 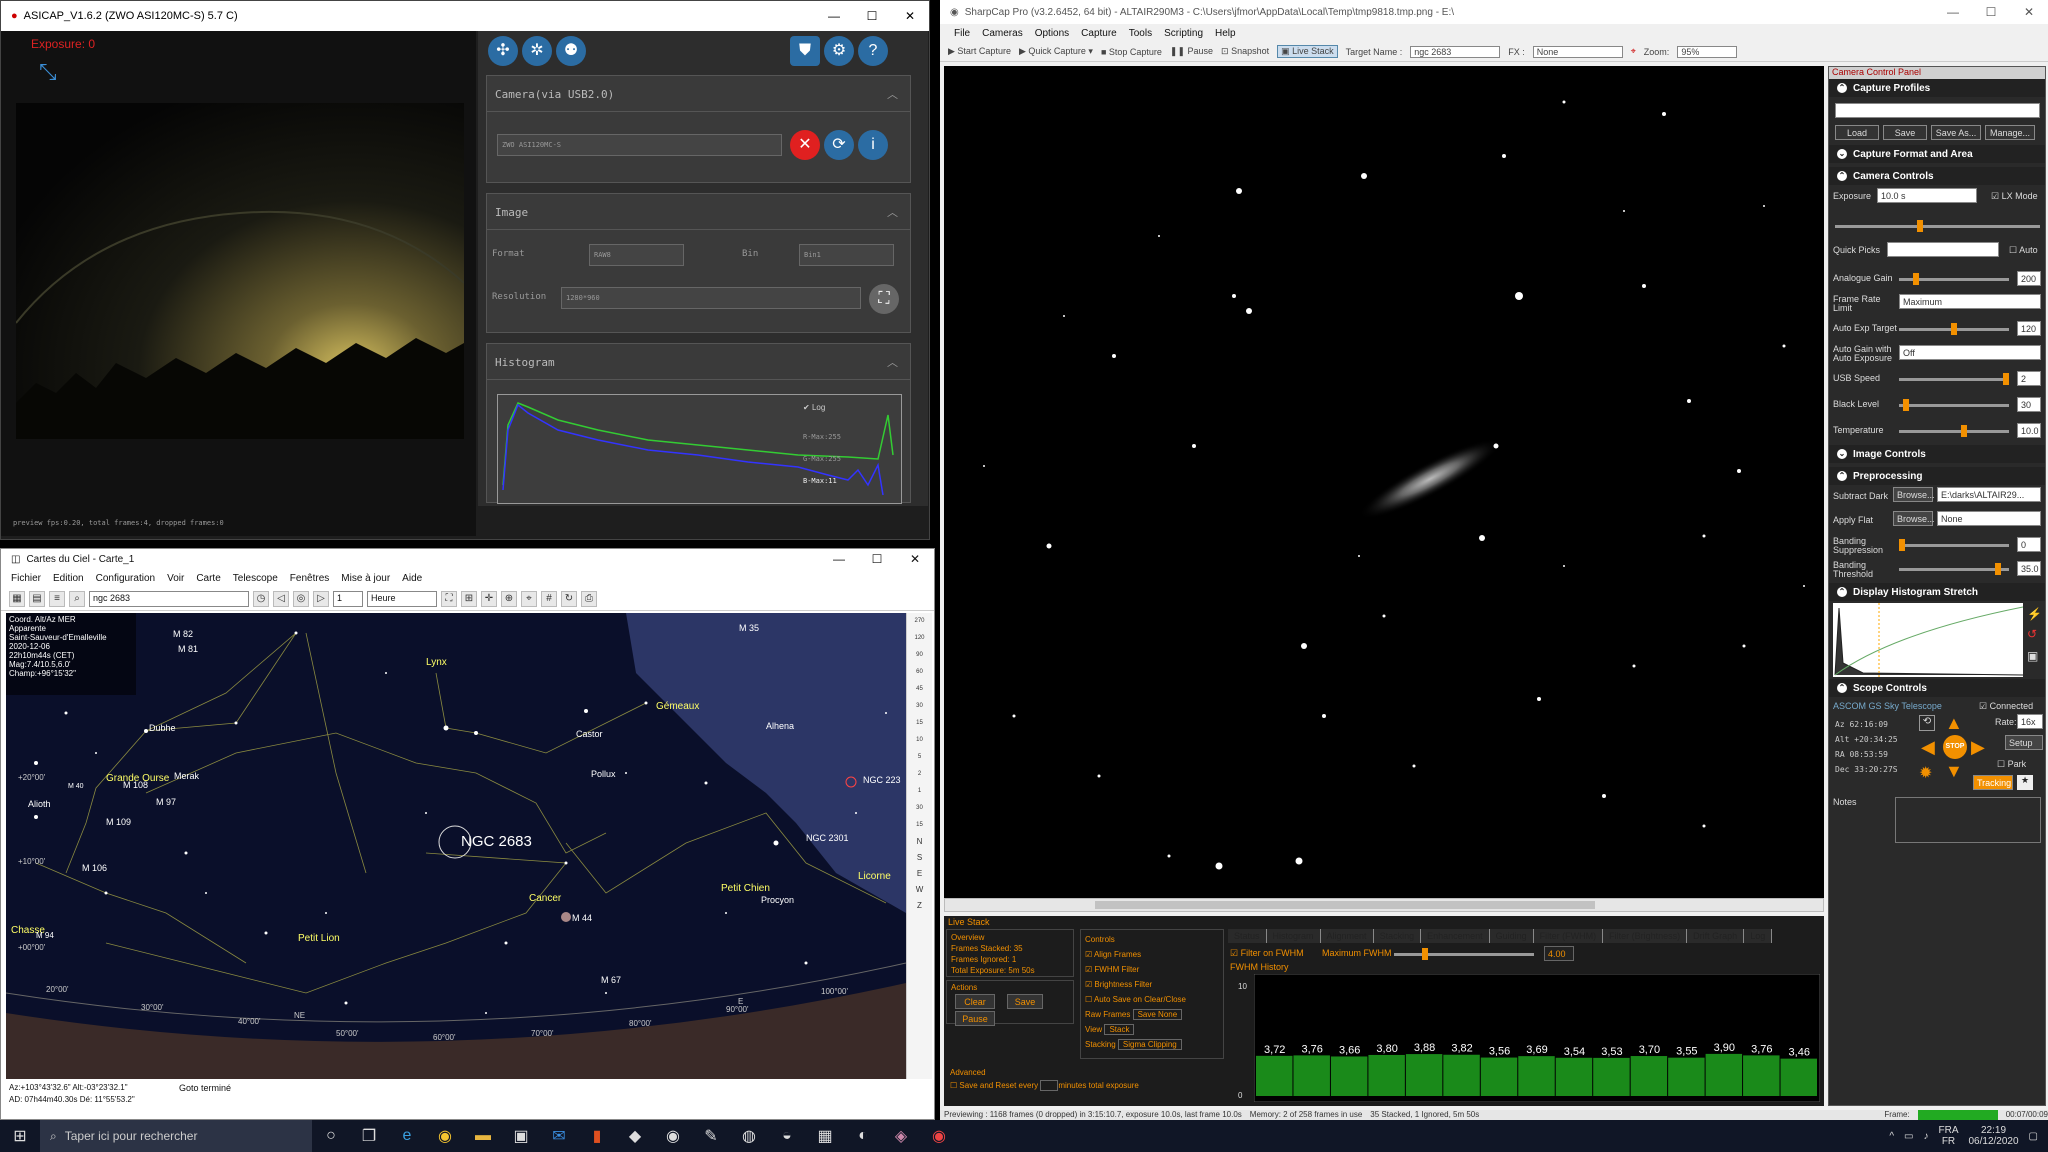 I want to click on horizontal-scrollbar, so click(x=1384, y=905).